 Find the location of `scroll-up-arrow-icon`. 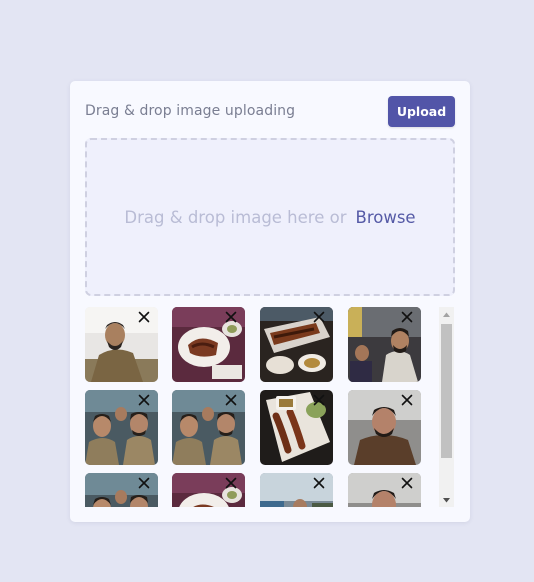

scroll-up-arrow-icon is located at coordinates (446, 314).